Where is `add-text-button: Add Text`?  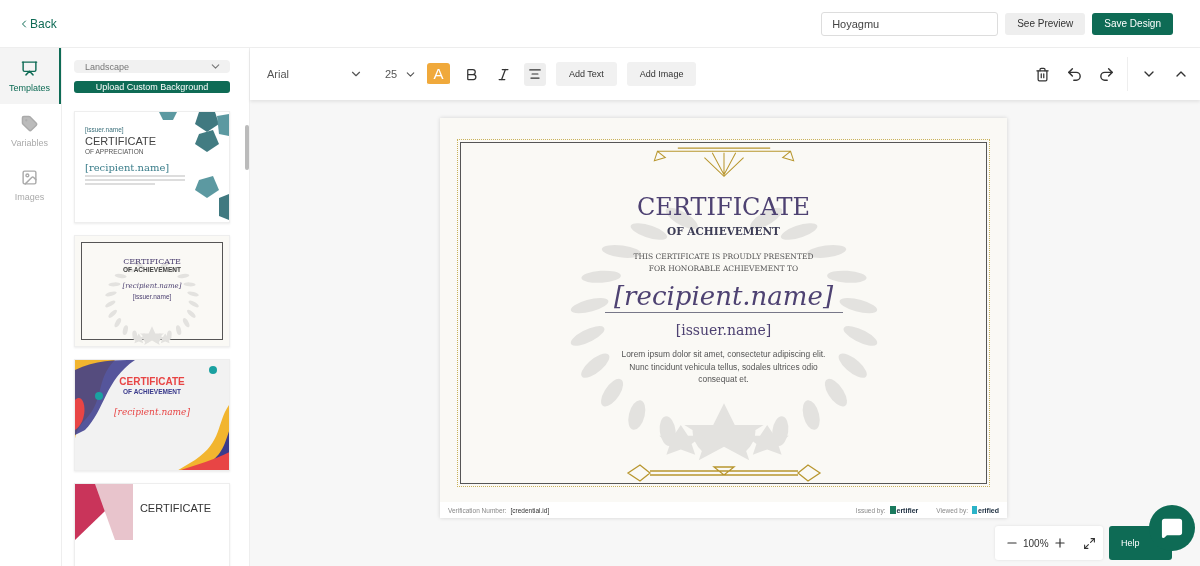
add-text-button: Add Text is located at coordinates (586, 74).